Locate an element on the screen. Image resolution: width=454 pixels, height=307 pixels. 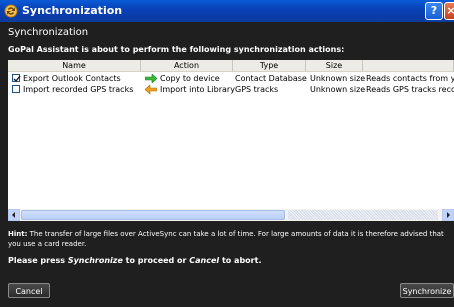
synchronize-button: Synchronize is located at coordinates (427, 290).